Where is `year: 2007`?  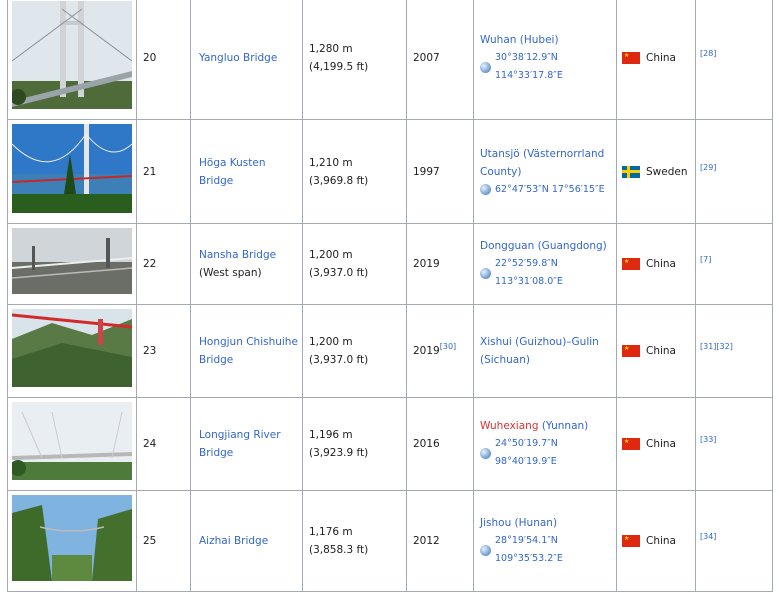
year: 2007 is located at coordinates (426, 58).